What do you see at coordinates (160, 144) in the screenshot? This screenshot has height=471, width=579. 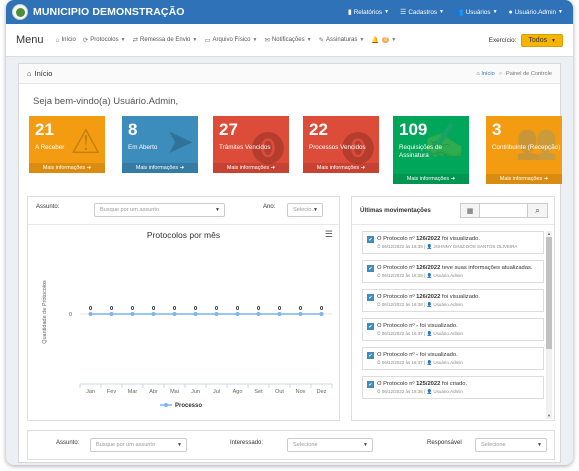 I see `stat-box-em-aberto: ➤ 8 Em Aberto Mais informações ➜` at bounding box center [160, 144].